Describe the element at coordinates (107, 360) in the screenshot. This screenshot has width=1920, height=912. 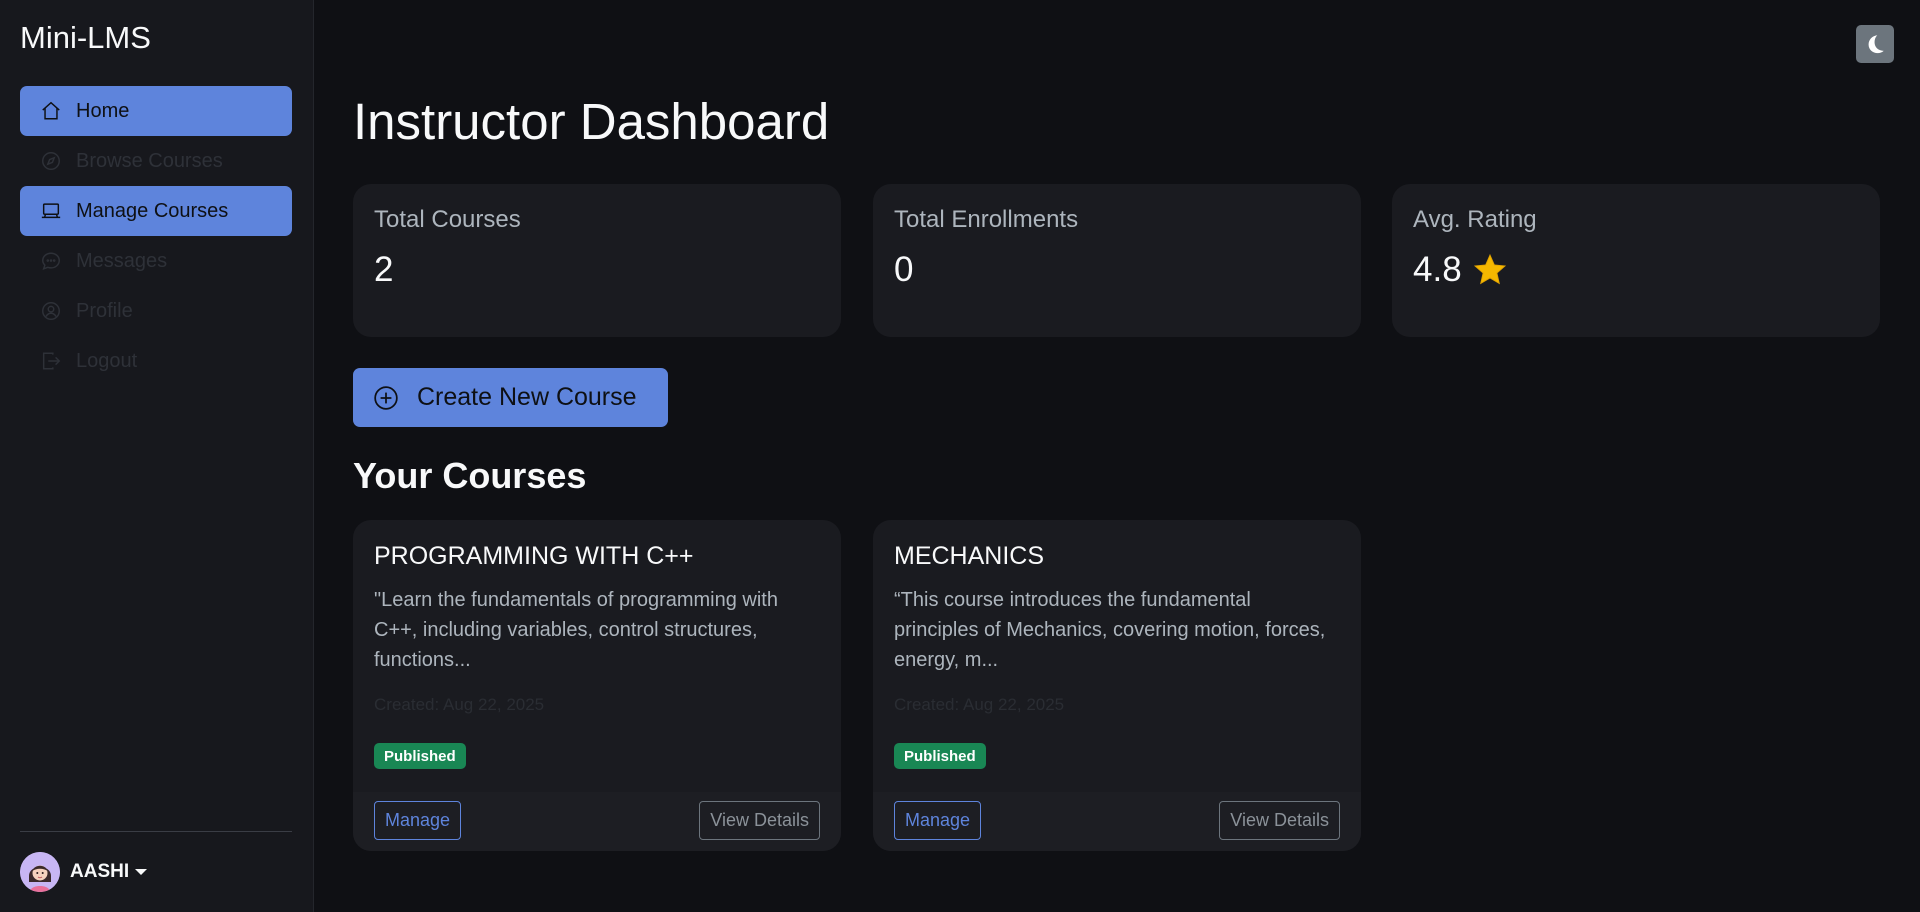
I see `sidebar-item-label: Logout` at that location.